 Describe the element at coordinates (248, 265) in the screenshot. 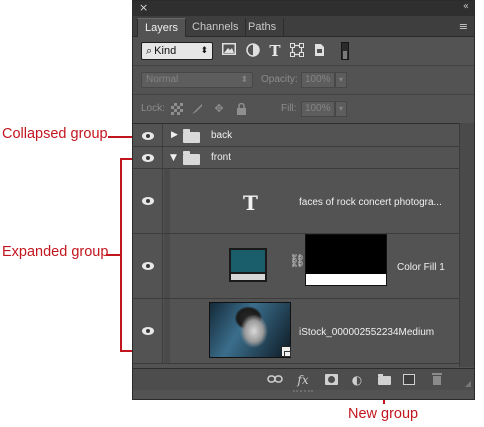

I see `color-fill-thumbnail` at that location.